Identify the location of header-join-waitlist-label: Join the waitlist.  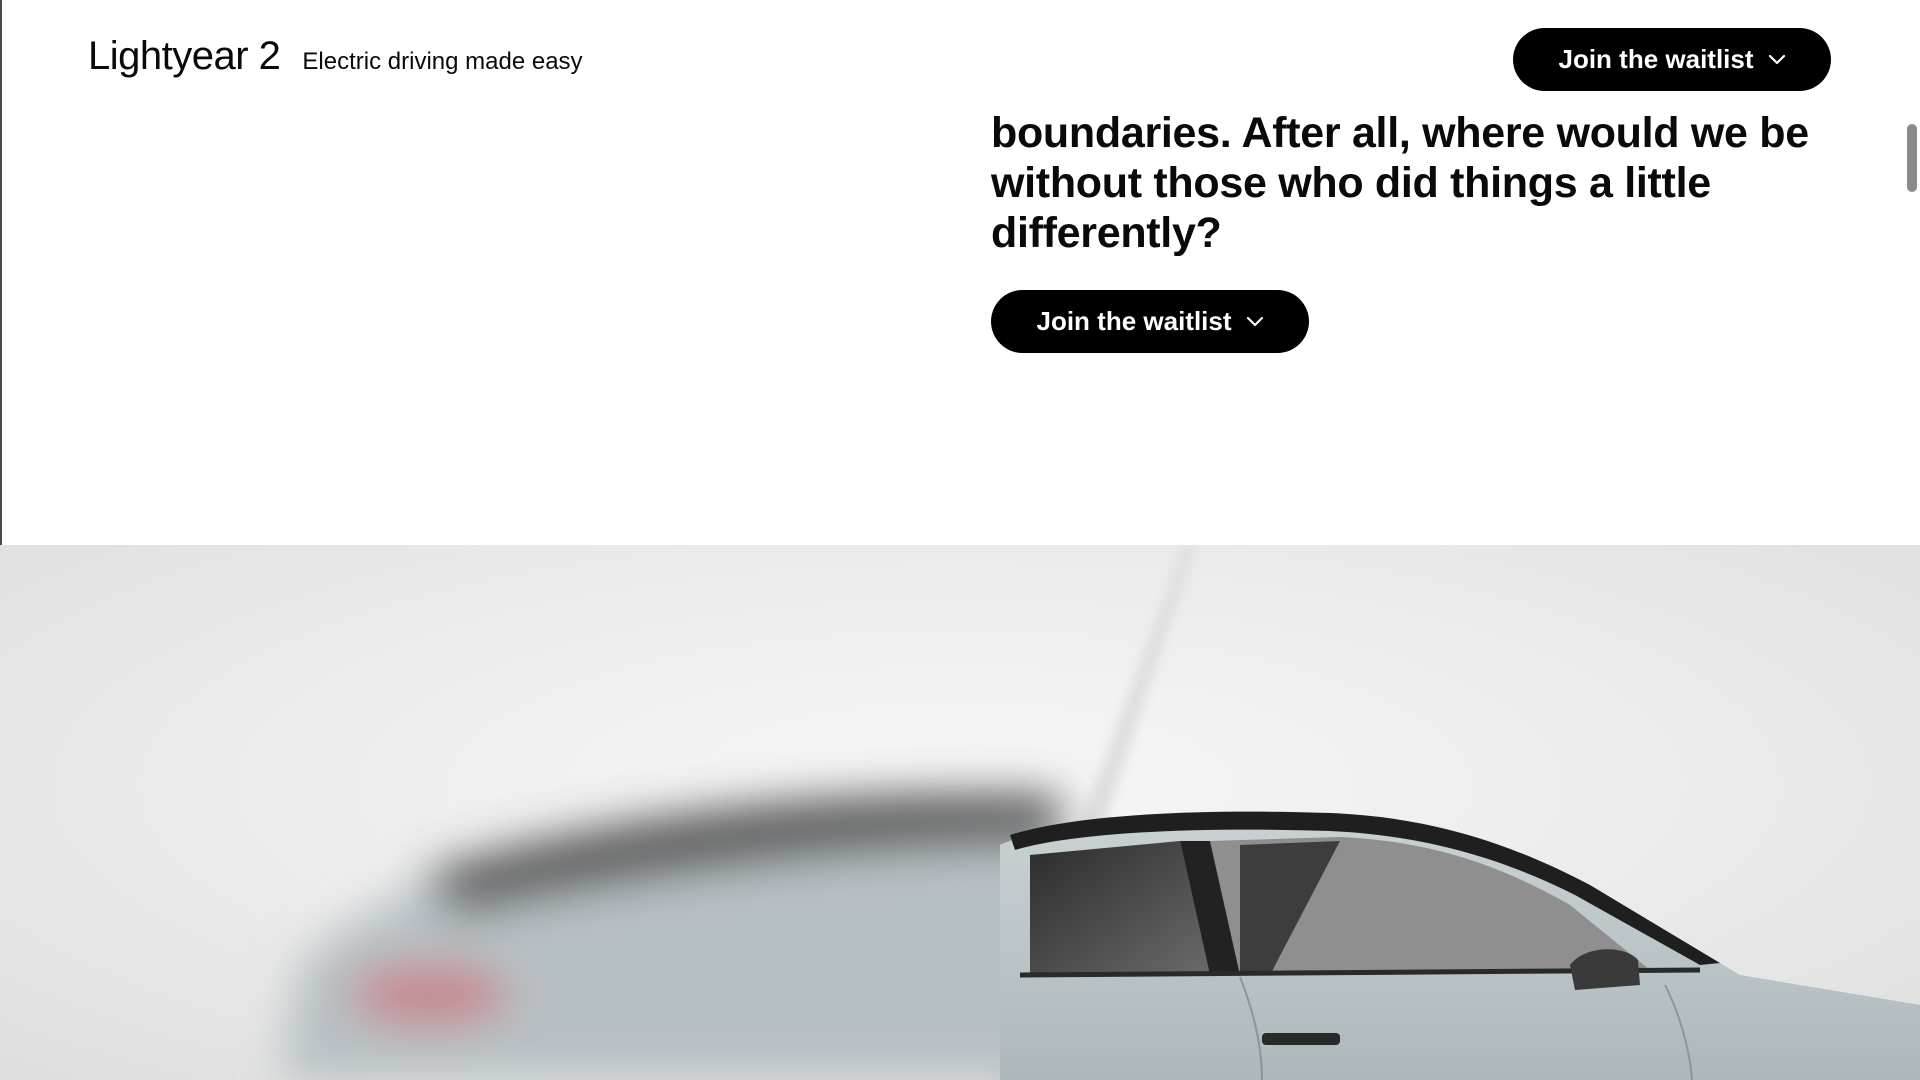
(1656, 59).